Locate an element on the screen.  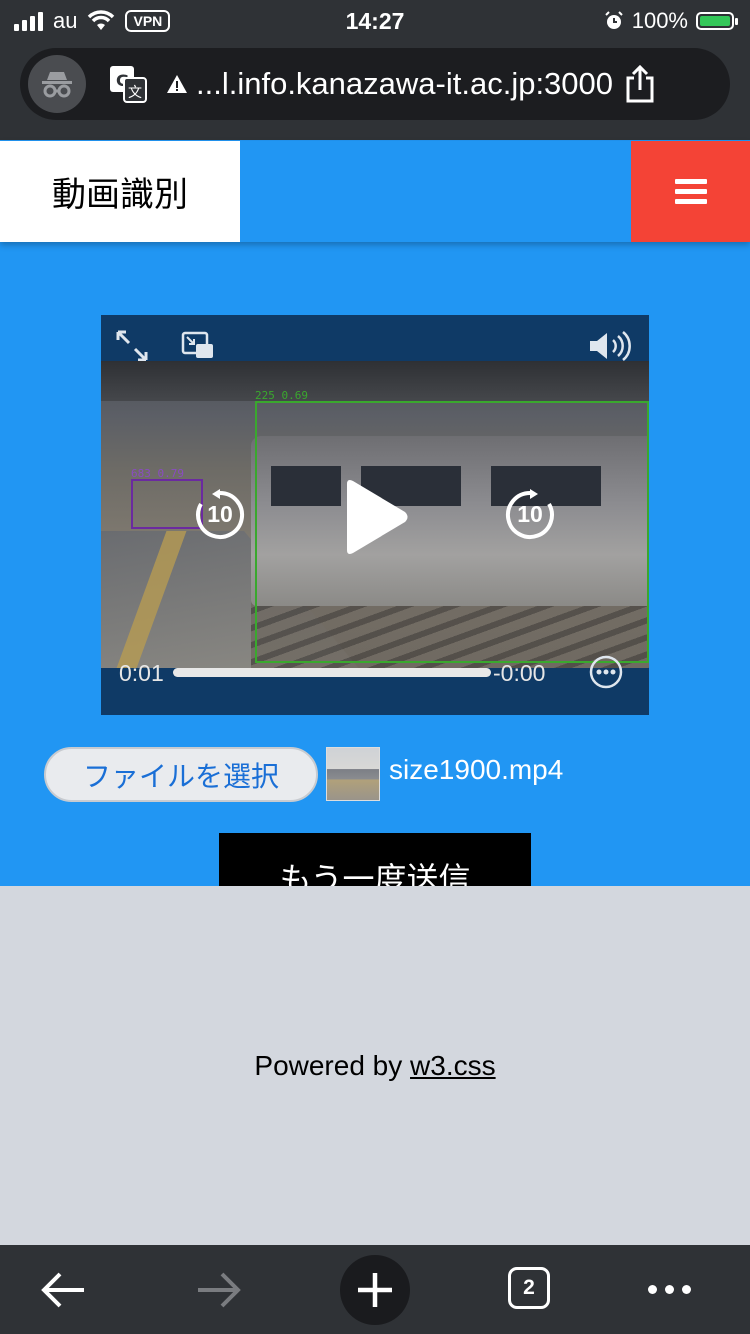
footer-text: Powered by w3.css is located at coordinates (374, 1066).